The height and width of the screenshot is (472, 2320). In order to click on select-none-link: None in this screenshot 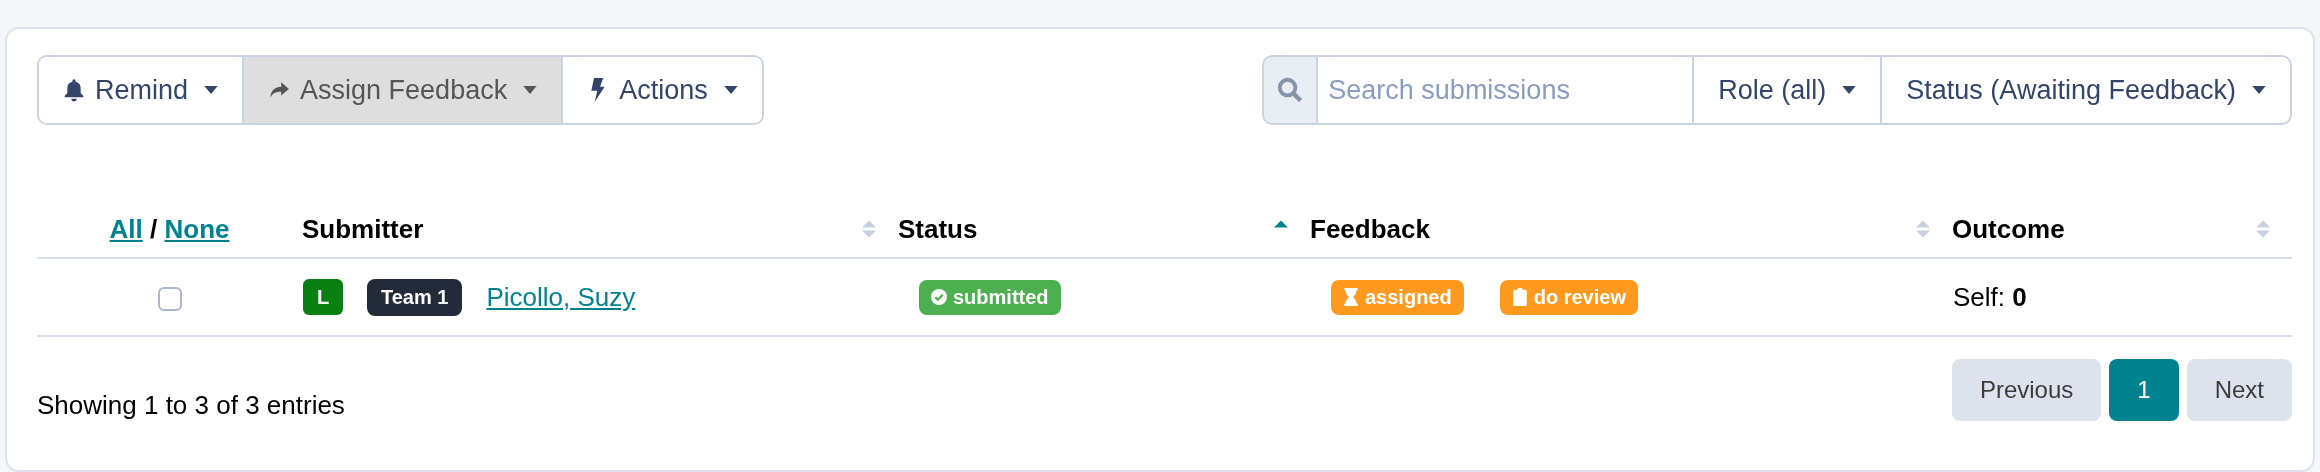, I will do `click(197, 228)`.